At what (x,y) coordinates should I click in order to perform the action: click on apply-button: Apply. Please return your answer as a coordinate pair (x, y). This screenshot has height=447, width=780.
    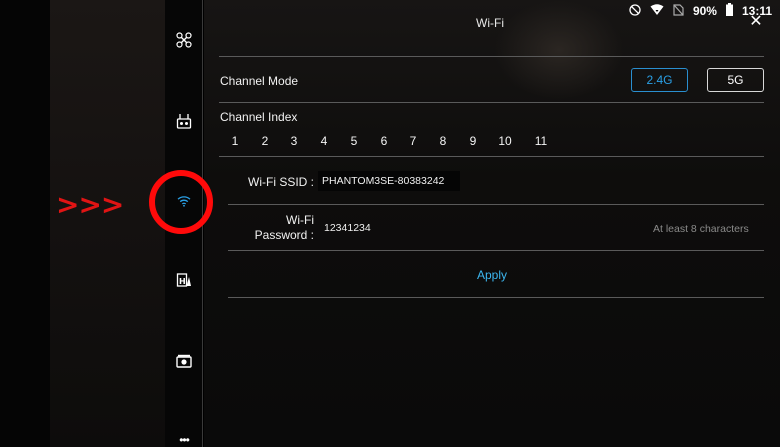
    Looking at the image, I should click on (492, 275).